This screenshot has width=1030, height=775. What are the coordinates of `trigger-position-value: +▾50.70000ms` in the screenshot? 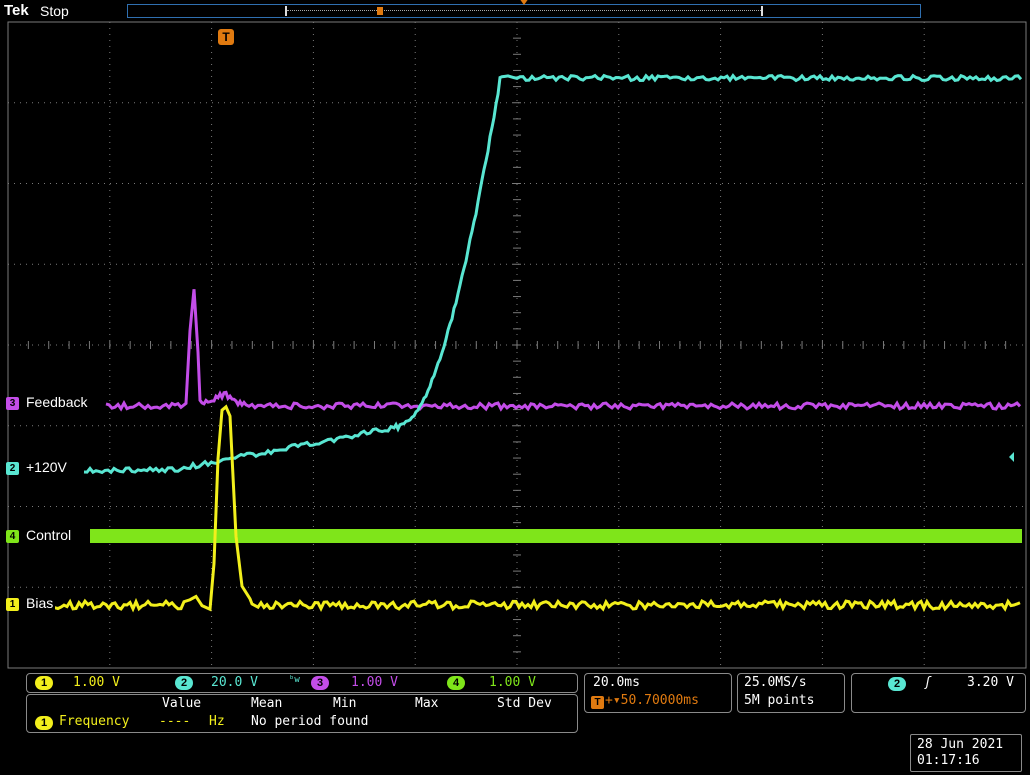 It's located at (652, 700).